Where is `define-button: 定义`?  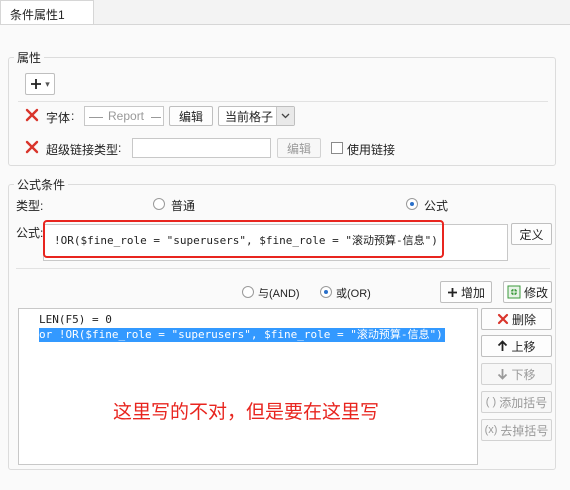
define-button: 定义 is located at coordinates (531, 234).